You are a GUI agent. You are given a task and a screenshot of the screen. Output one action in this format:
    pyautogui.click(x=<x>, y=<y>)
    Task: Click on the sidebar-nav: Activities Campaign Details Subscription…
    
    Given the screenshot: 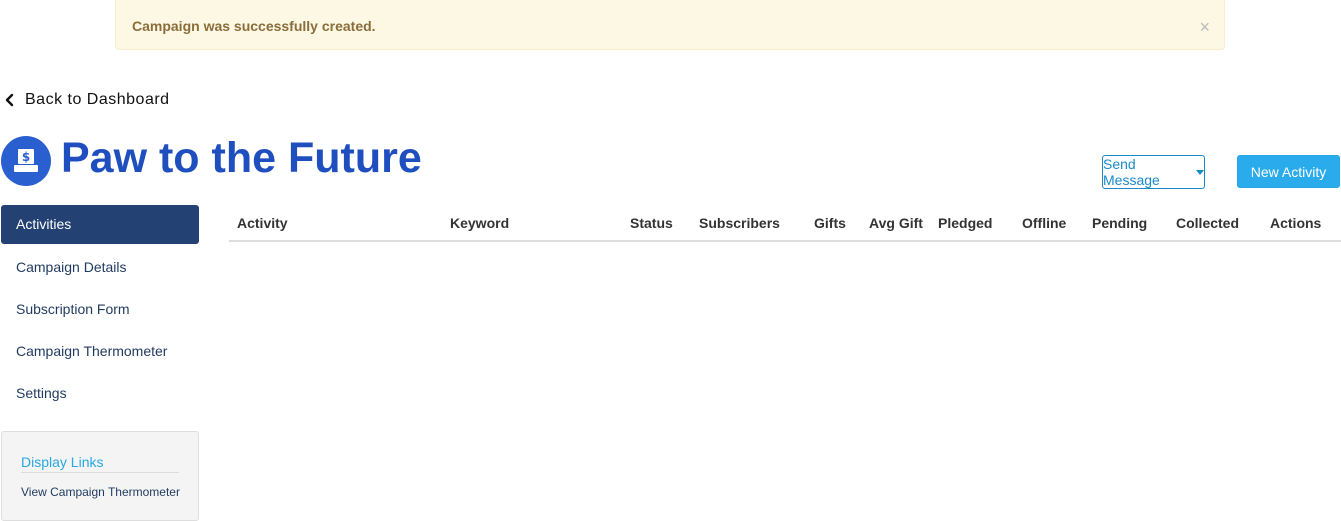 What is the action you would take?
    pyautogui.click(x=100, y=310)
    